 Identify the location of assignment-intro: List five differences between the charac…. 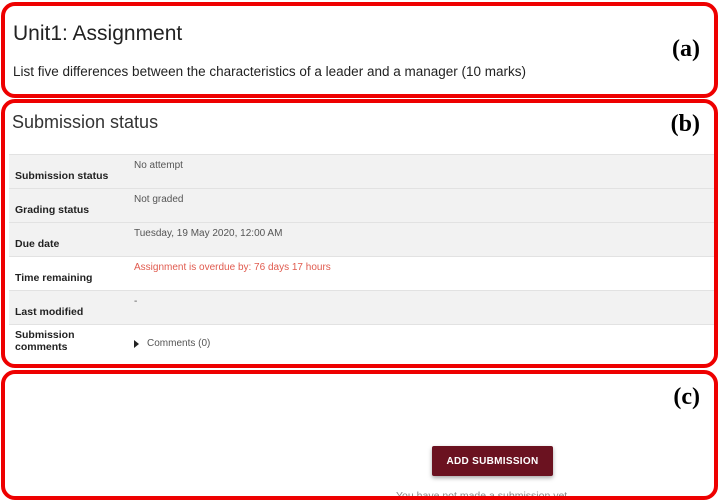
(270, 71).